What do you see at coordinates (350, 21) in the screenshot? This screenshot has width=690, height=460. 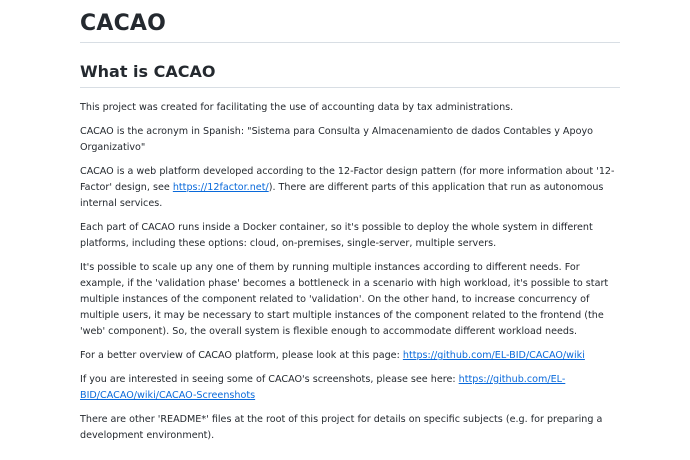 I see `page-title: CACAO` at bounding box center [350, 21].